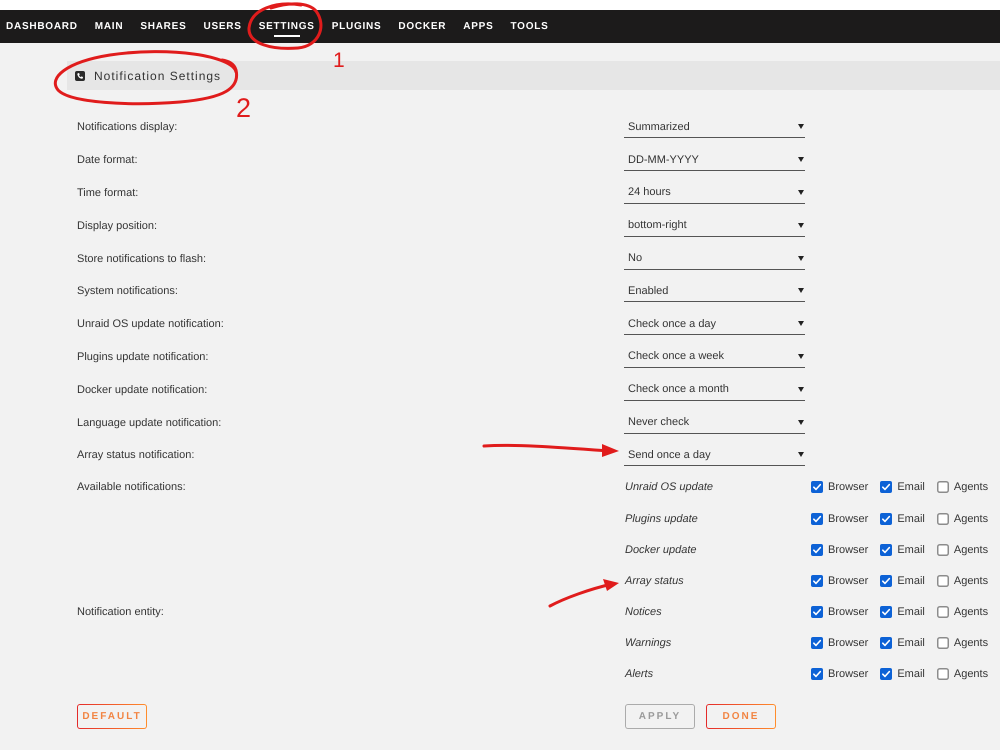  What do you see at coordinates (150, 324) in the screenshot?
I see `setting-label: Unraid OS update notification:` at bounding box center [150, 324].